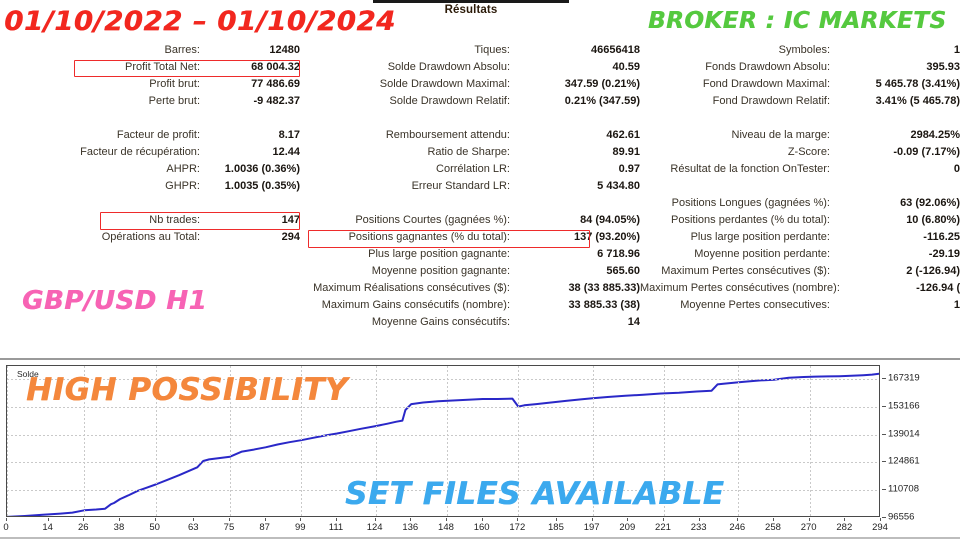 Image resolution: width=960 pixels, height=540 pixels. I want to click on stat-row: Z-Score: -0.09 (7.17%), so click(800, 152).